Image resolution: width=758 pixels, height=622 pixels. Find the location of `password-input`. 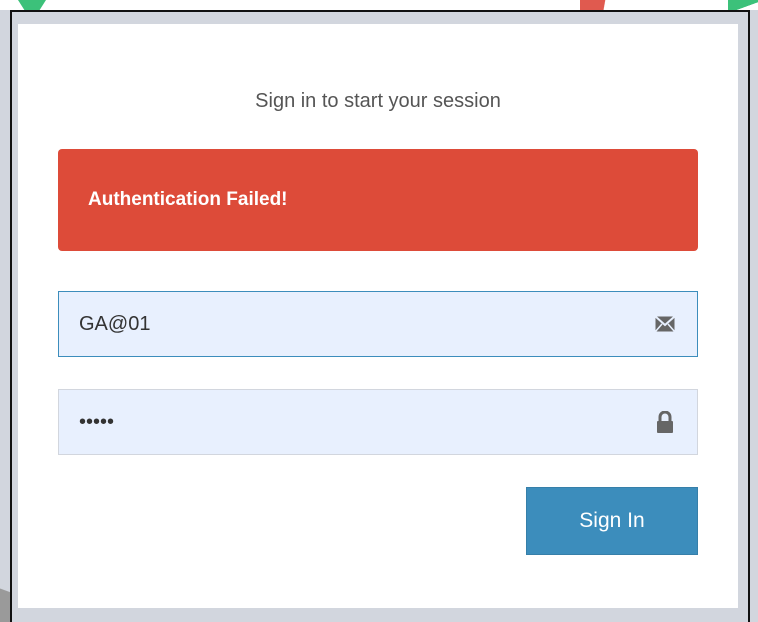

password-input is located at coordinates (378, 422).